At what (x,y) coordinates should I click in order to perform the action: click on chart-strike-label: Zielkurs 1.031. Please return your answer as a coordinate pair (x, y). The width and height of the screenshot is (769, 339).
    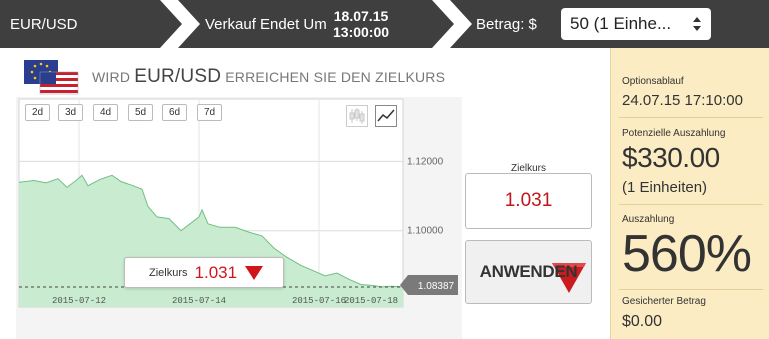
    Looking at the image, I should click on (204, 272).